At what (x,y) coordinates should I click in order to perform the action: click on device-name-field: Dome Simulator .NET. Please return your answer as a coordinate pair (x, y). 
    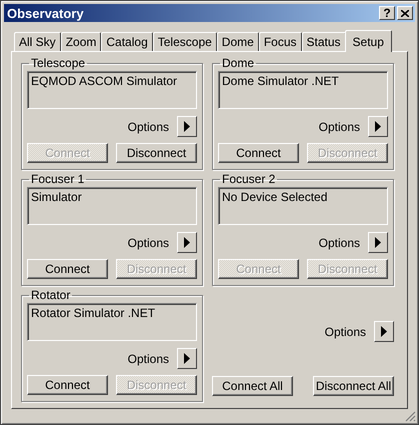
    Looking at the image, I should click on (303, 90).